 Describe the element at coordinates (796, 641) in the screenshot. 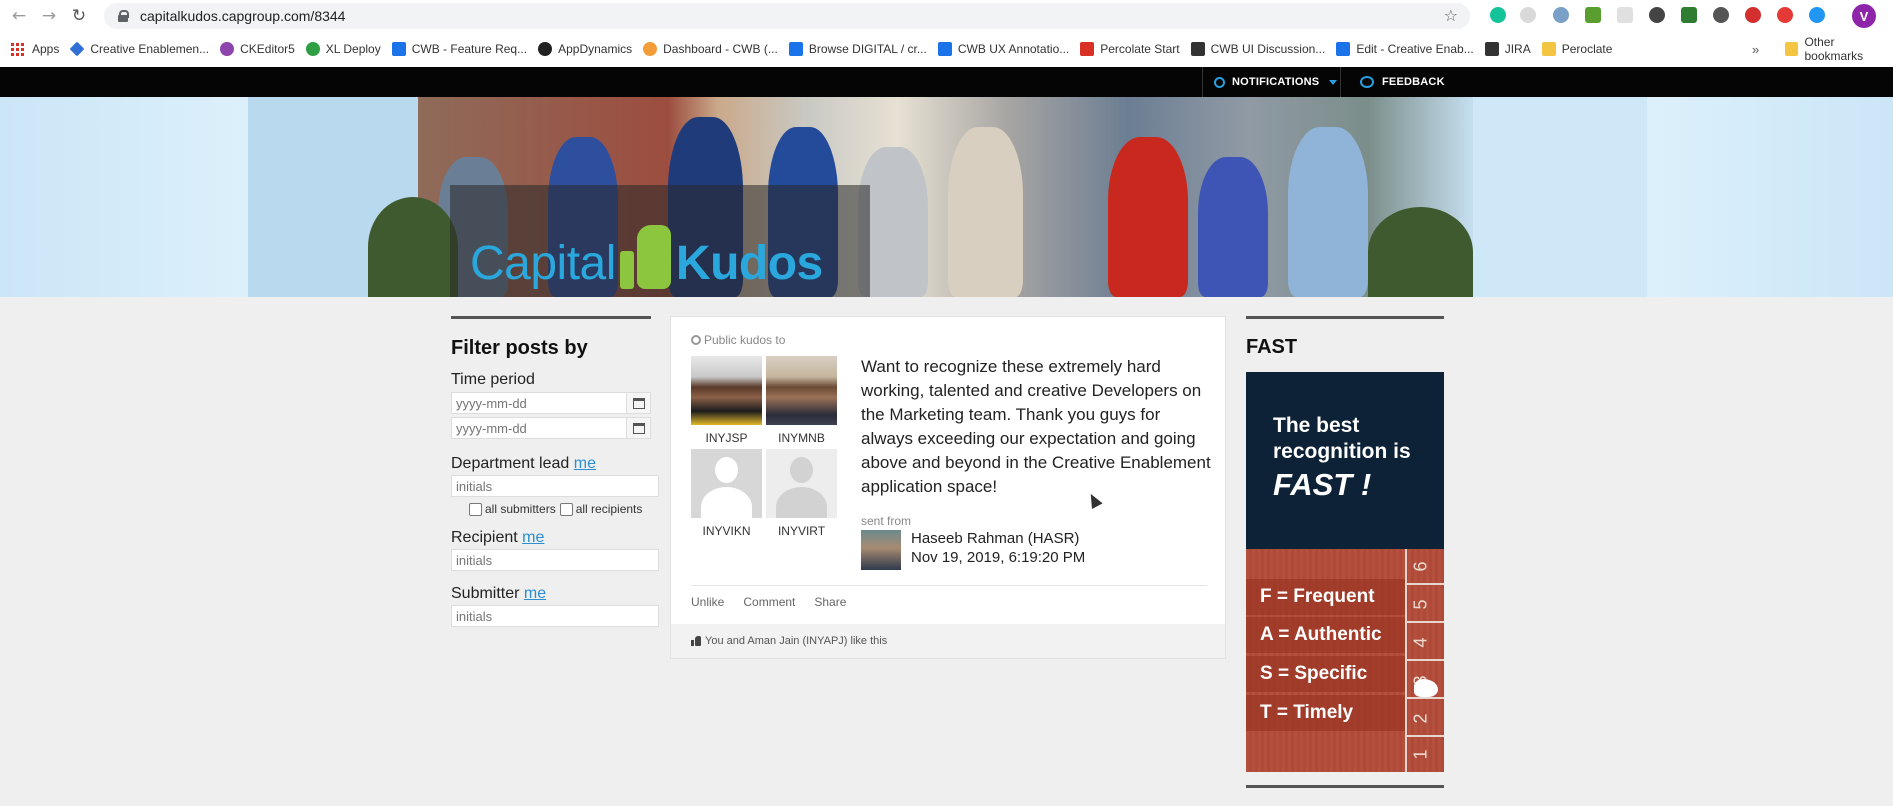

I see `likes-text: You and Aman Jain (INYAPJ) like this` at that location.